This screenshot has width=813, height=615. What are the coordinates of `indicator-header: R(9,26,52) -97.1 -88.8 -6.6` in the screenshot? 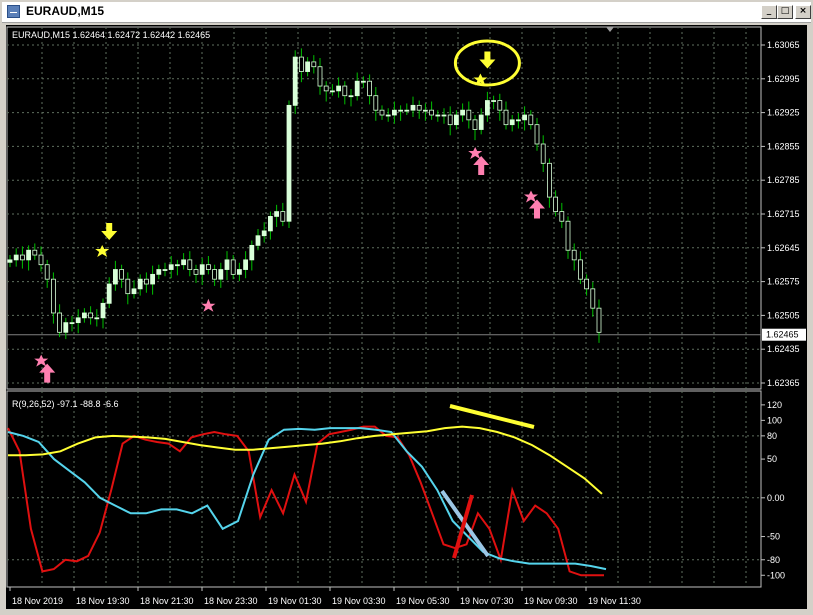 It's located at (65, 404).